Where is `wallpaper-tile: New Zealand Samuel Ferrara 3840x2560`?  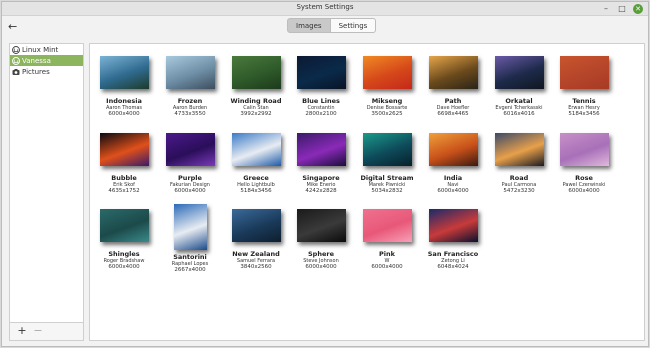
wallpaper-tile: New Zealand Samuel Ferrara 3840x2560 is located at coordinates (256, 240).